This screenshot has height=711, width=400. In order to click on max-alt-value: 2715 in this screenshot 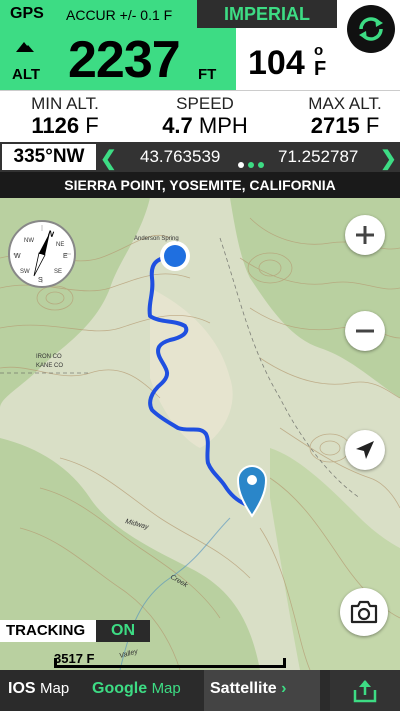, I will do `click(335, 125)`.